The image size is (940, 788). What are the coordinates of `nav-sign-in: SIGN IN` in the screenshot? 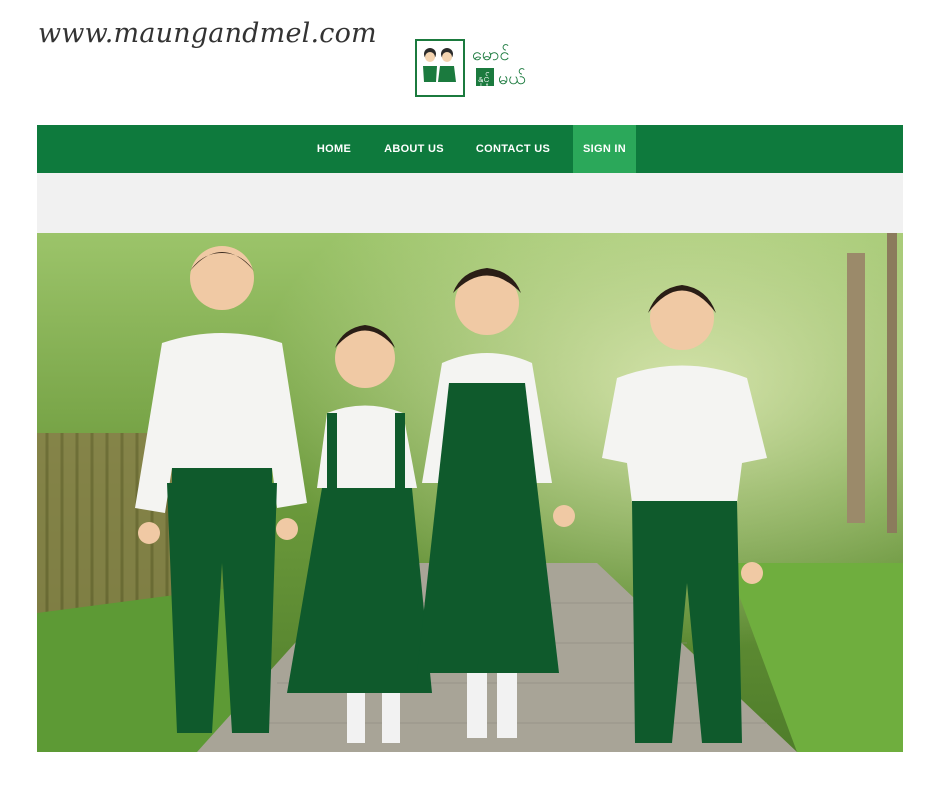 It's located at (604, 149).